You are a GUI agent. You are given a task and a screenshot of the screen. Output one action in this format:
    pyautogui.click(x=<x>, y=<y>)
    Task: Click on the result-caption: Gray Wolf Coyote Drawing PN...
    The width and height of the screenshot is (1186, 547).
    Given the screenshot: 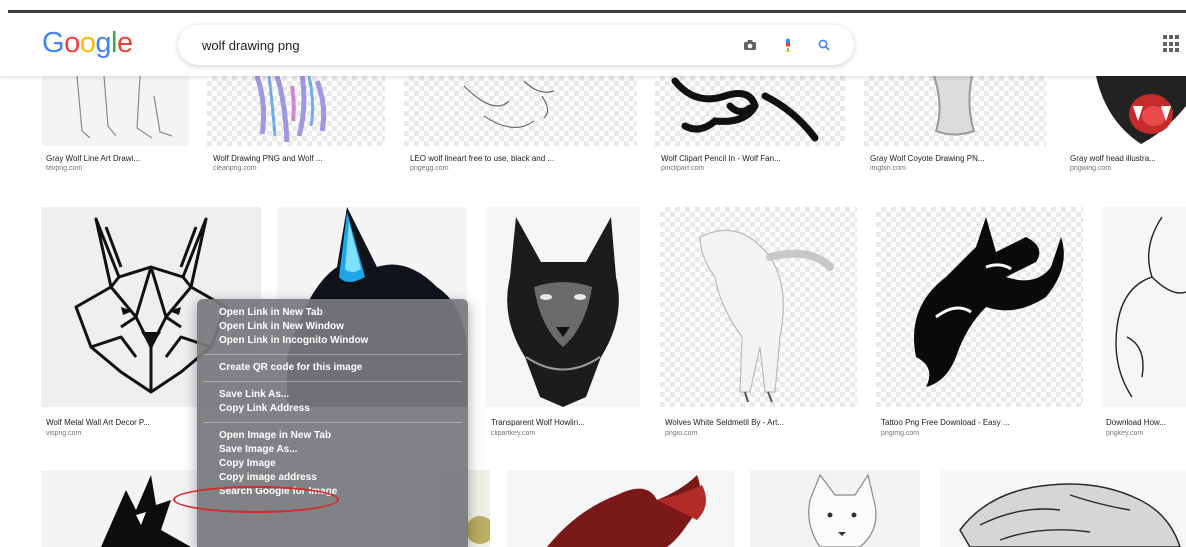 What is the action you would take?
    pyautogui.click(x=957, y=158)
    